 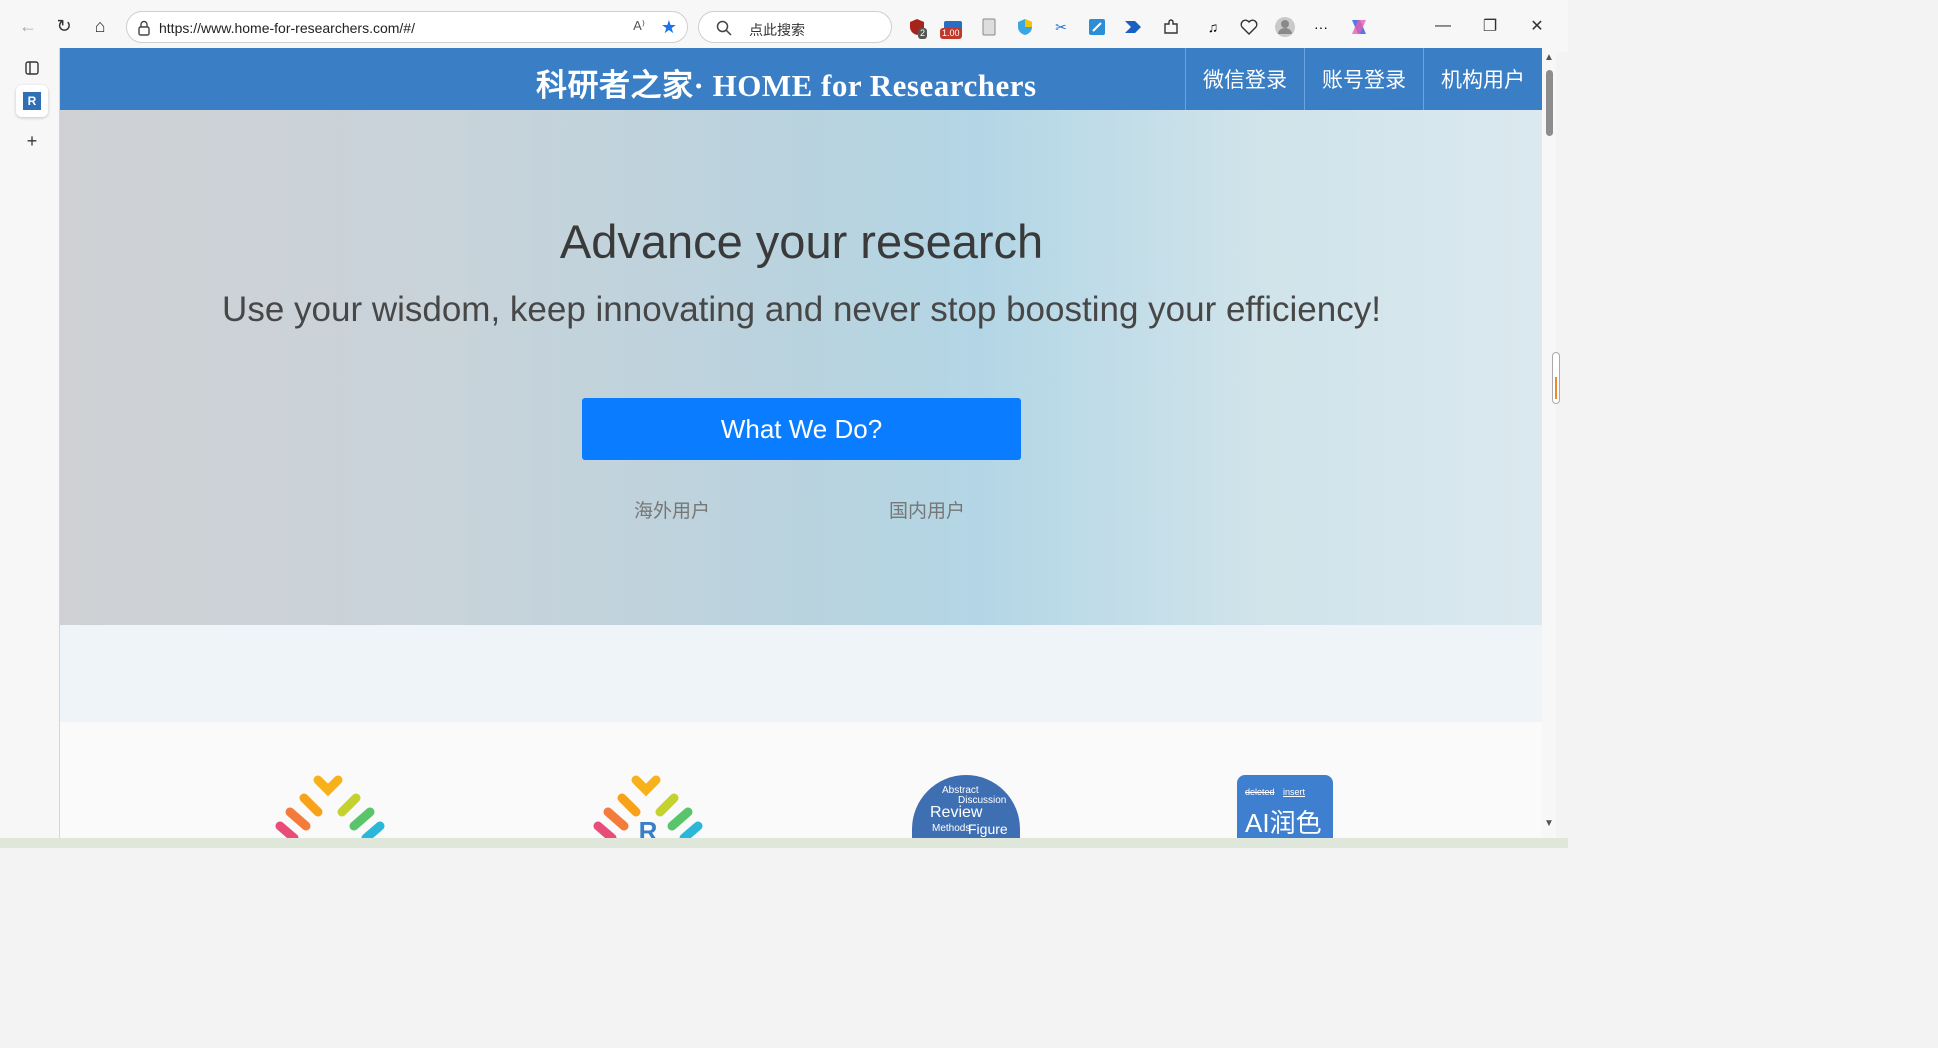 I want to click on scroll-up-icon: ▲, so click(x=1549, y=57).